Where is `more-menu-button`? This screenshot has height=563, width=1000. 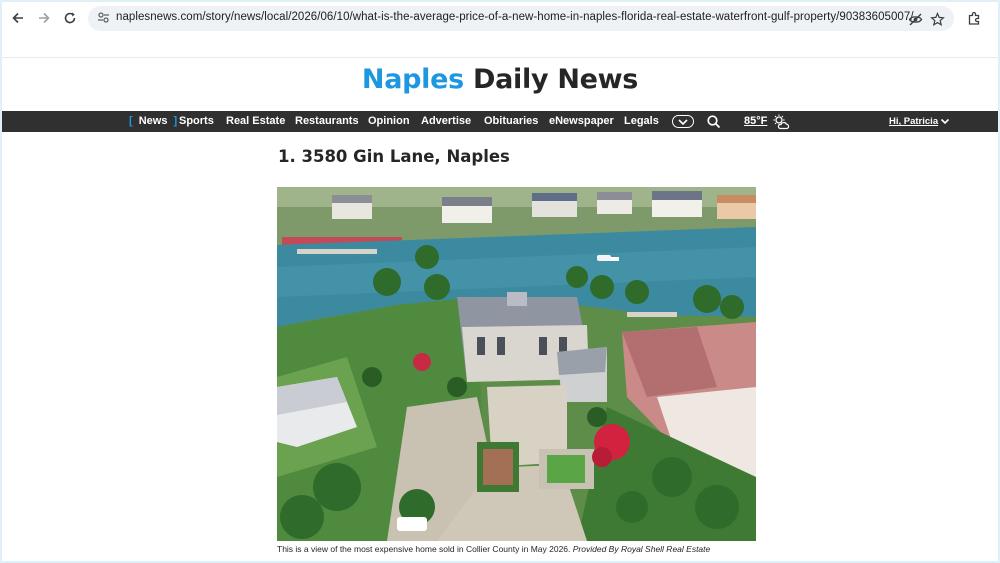
more-menu-button is located at coordinates (683, 121).